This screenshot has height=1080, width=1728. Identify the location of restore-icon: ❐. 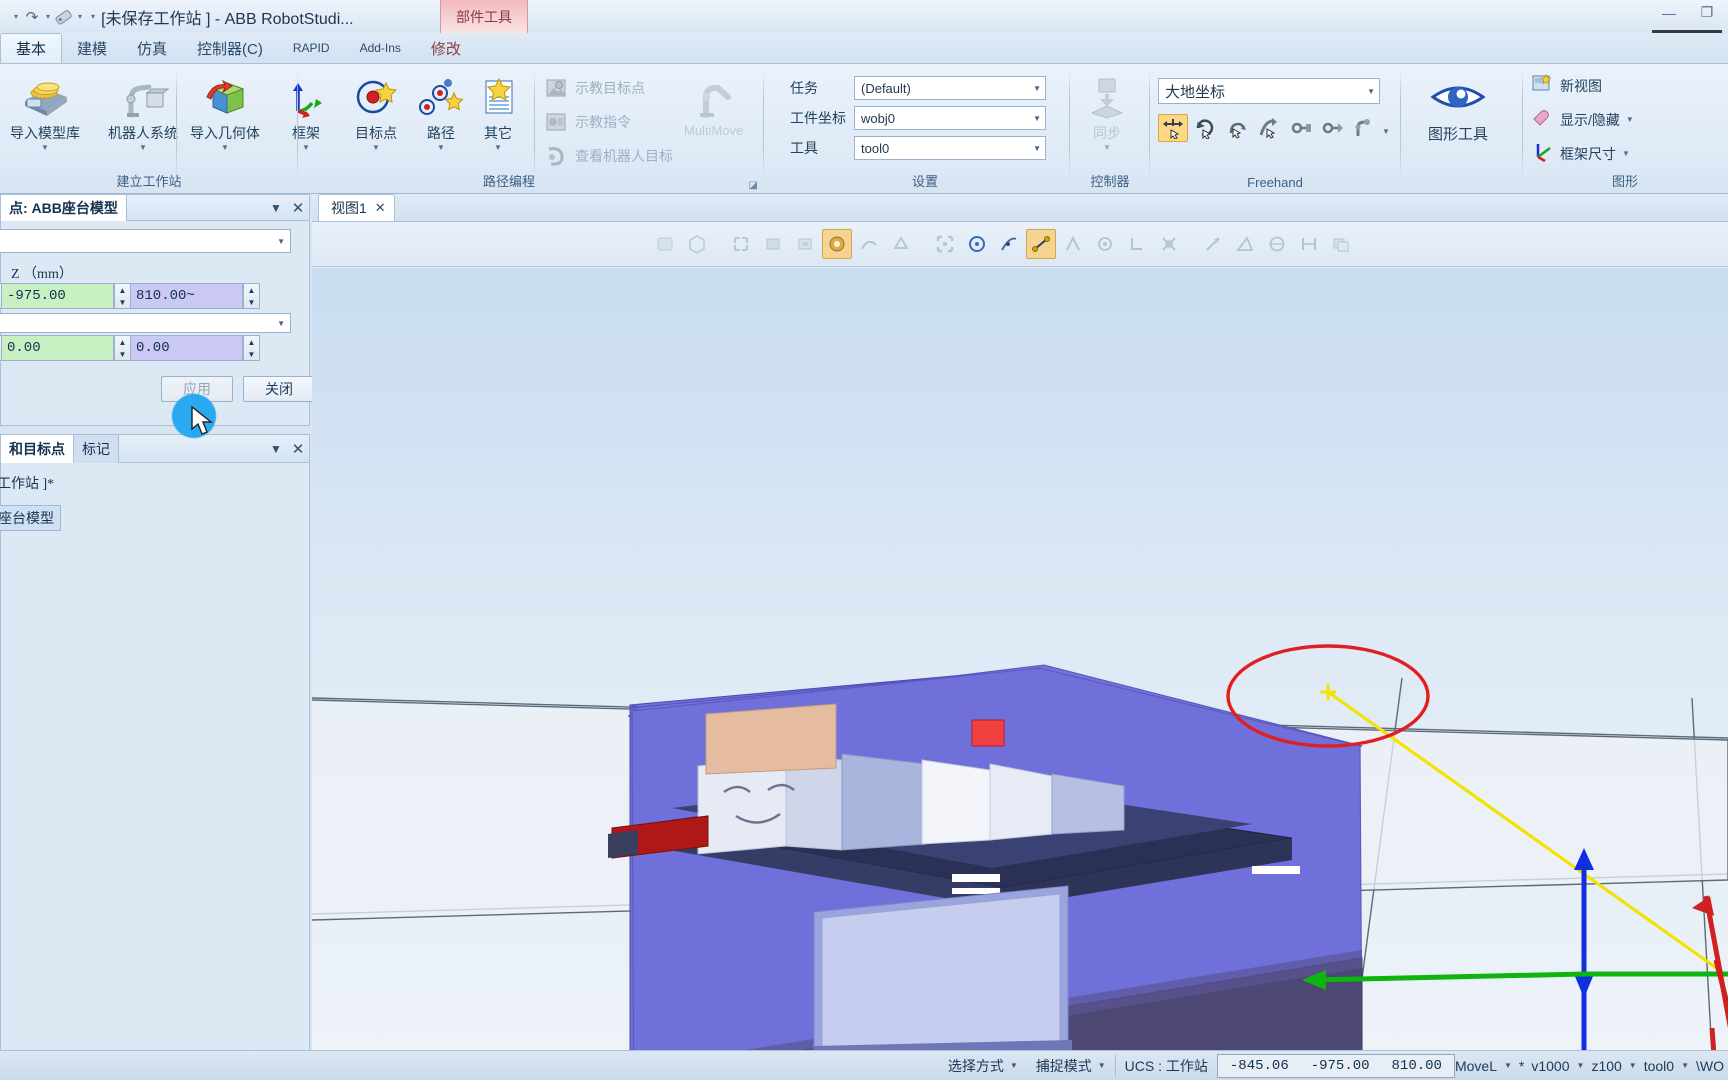
(1707, 12).